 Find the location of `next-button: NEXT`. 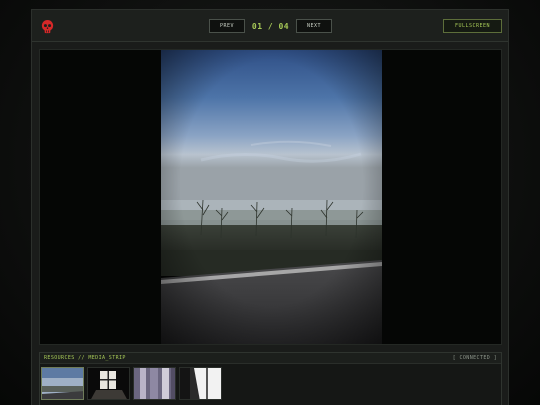

next-button: NEXT is located at coordinates (314, 26).